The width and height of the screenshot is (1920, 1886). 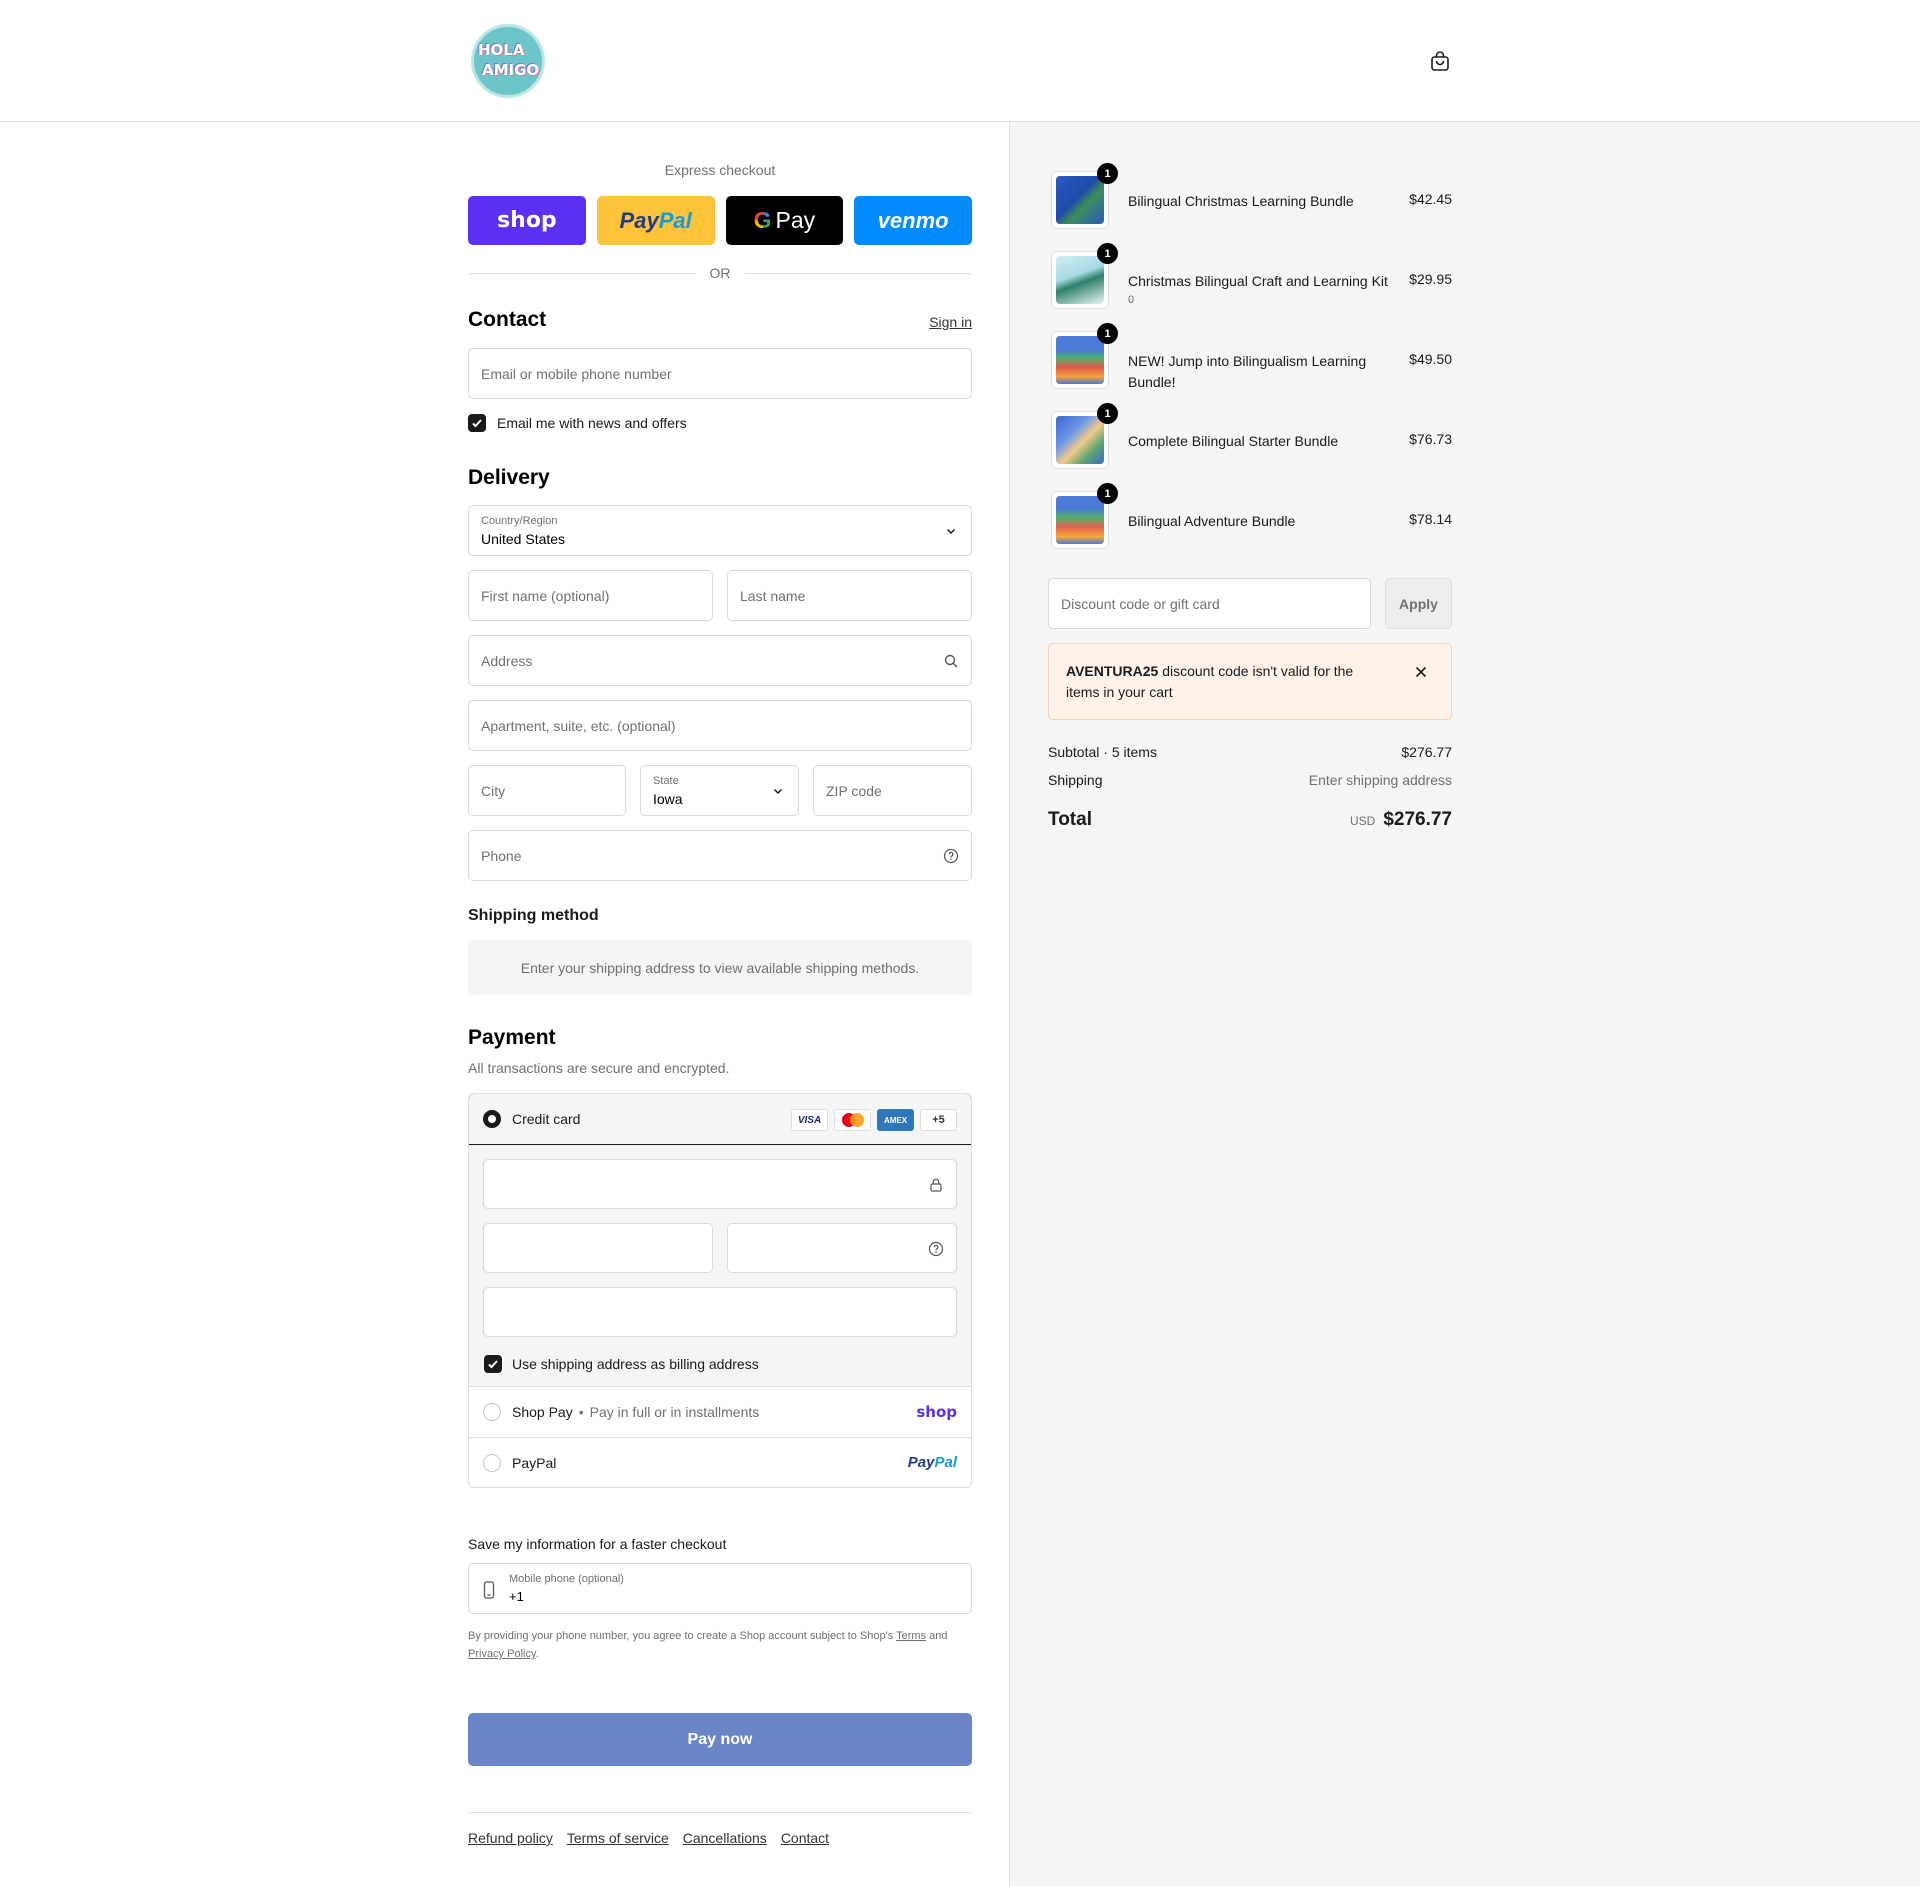 What do you see at coordinates (492, 1412) in the screenshot?
I see `shop-pay-radio` at bounding box center [492, 1412].